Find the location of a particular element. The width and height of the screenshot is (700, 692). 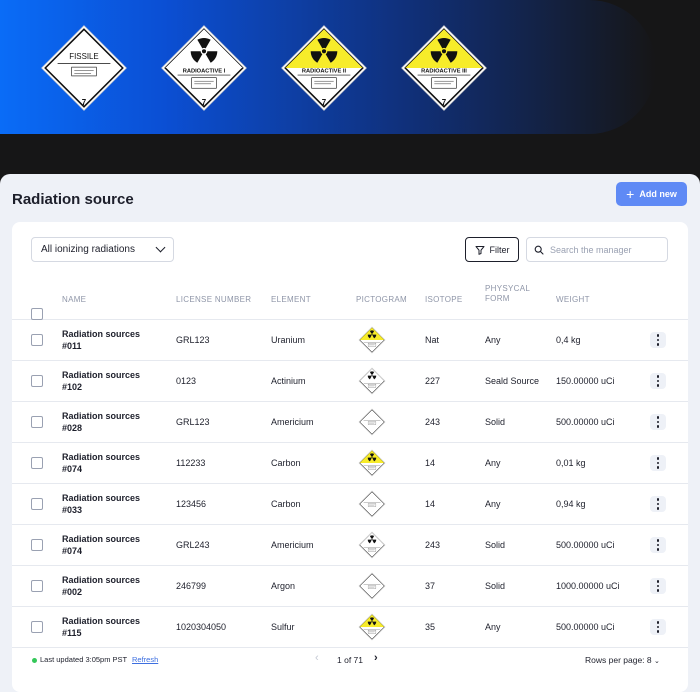

filter-label: Filter is located at coordinates (499, 249).